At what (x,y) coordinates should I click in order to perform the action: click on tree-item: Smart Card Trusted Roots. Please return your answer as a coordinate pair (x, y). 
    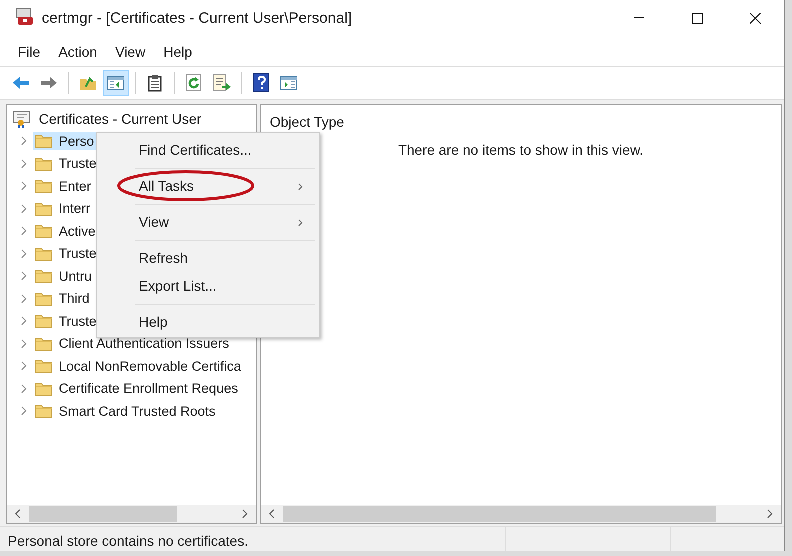
    Looking at the image, I should click on (125, 411).